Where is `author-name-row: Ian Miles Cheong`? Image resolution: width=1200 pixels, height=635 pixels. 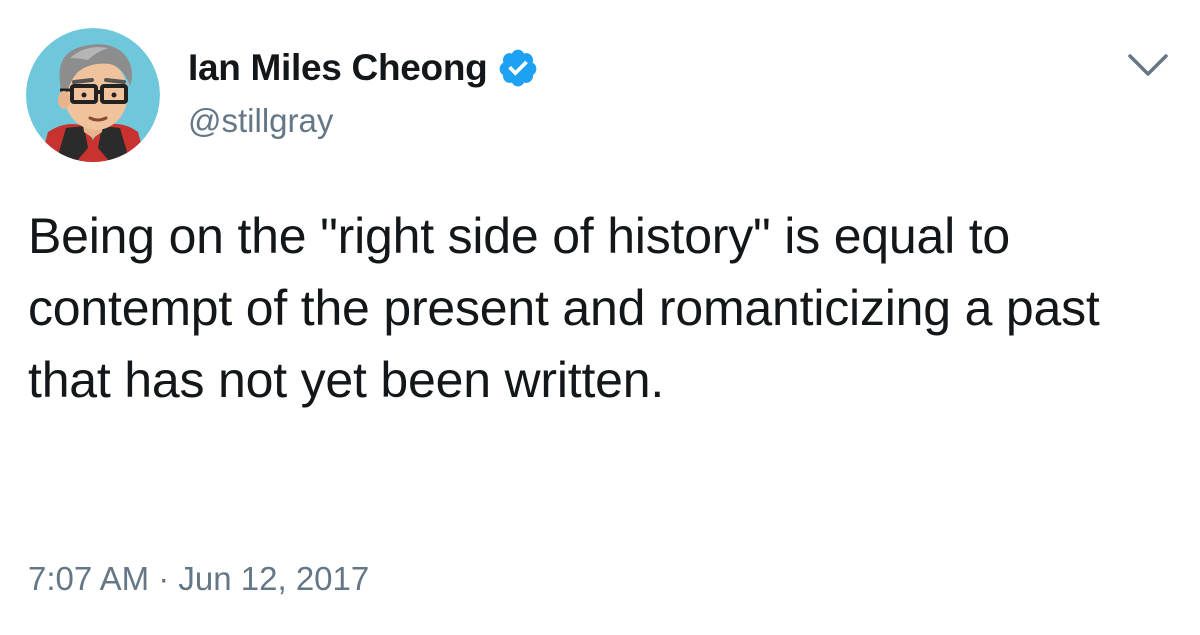
author-name-row: Ian Miles Cheong is located at coordinates (363, 68).